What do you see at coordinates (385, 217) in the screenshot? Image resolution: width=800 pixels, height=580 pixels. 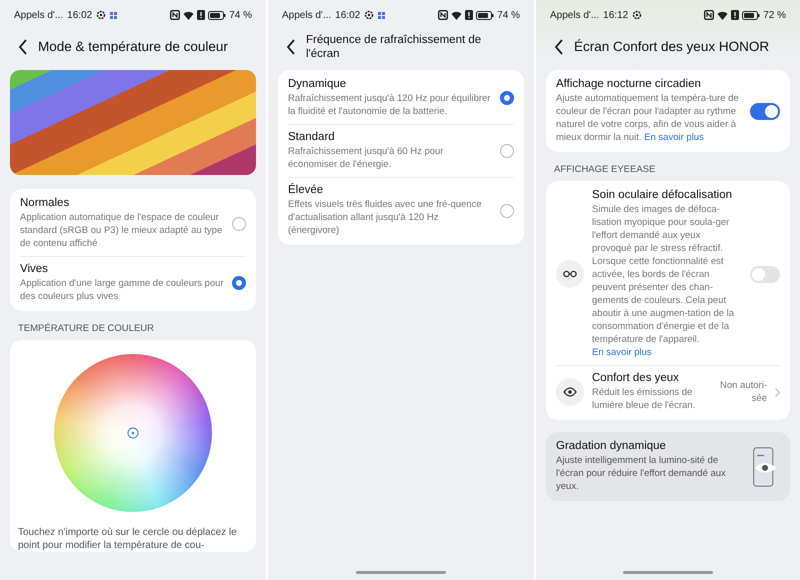 I see `option-description: Effets visuels très fluides avec une fré-quence d'actualisation allant jusqu'à 120 Hz (énergivore)` at bounding box center [385, 217].